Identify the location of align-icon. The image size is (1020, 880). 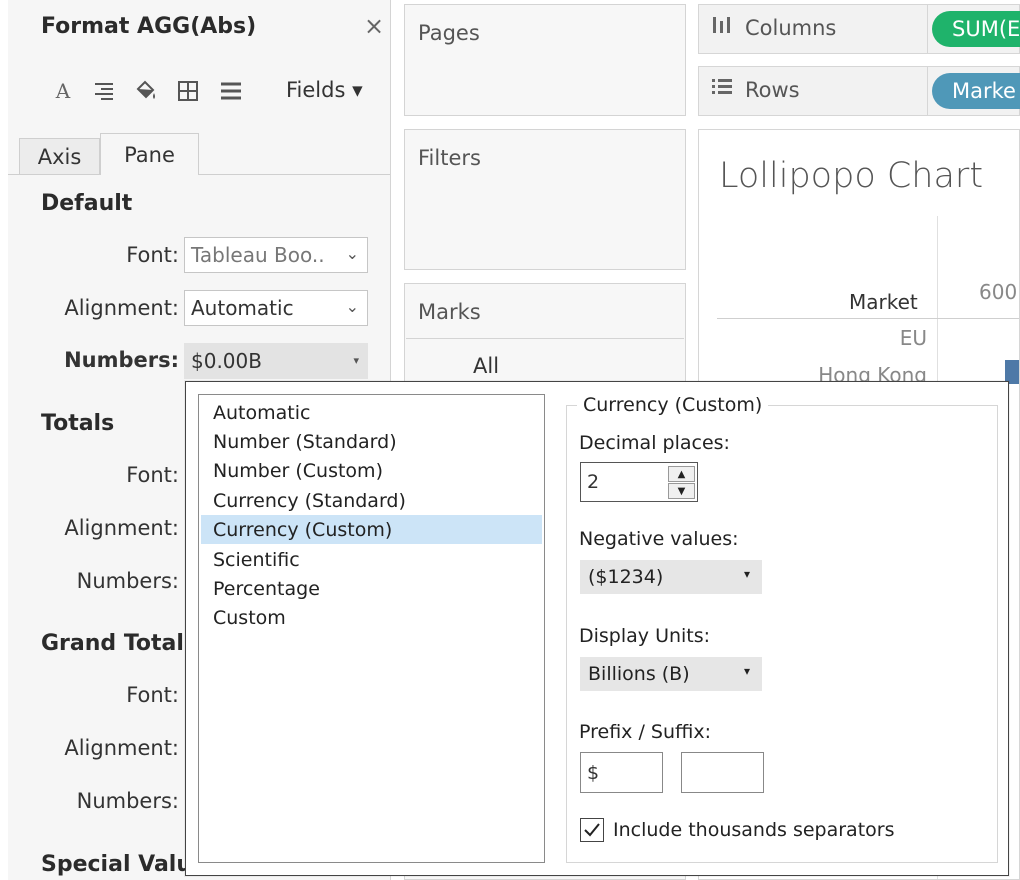
(104, 91).